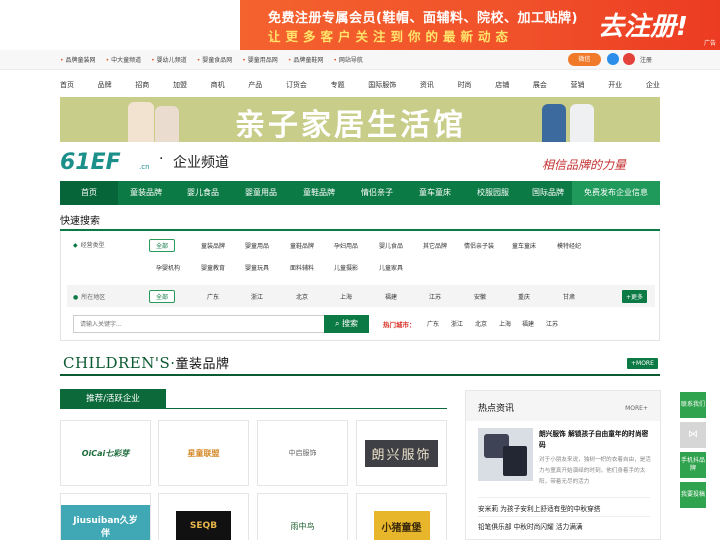 The height and width of the screenshot is (540, 720). What do you see at coordinates (693, 405) in the screenshot?
I see `contact-button: 联系我们` at bounding box center [693, 405].